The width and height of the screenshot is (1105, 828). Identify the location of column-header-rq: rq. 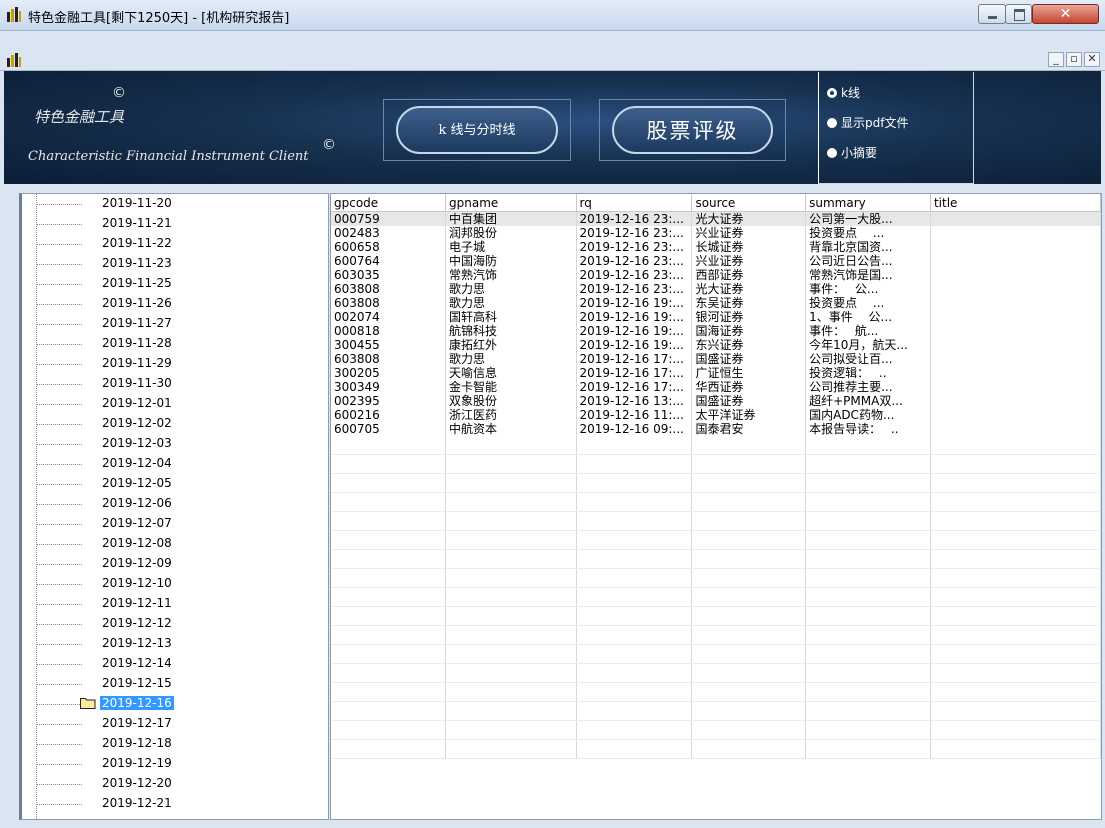
(634, 203).